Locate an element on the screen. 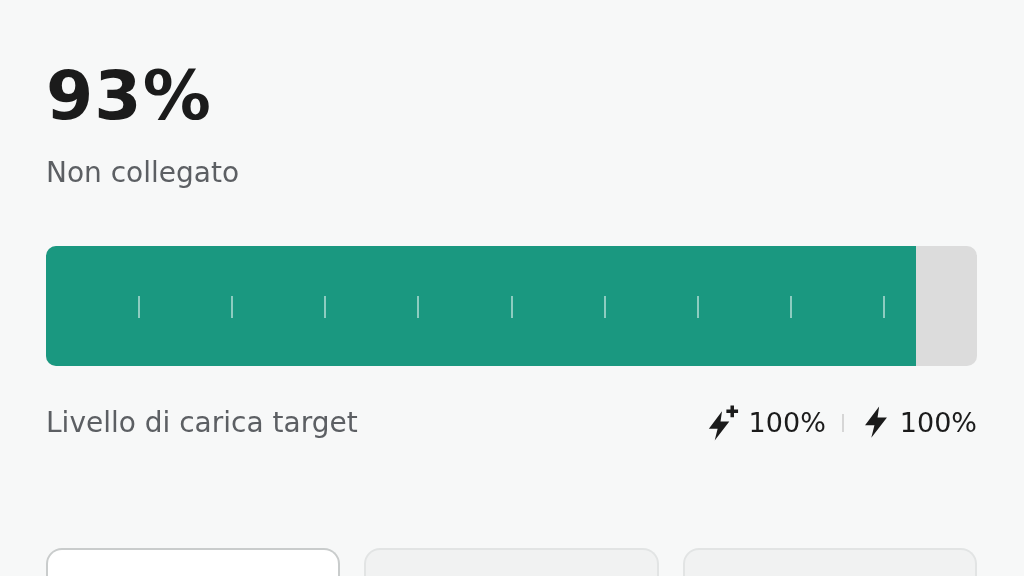  target-label: Livello di carica target is located at coordinates (202, 423).